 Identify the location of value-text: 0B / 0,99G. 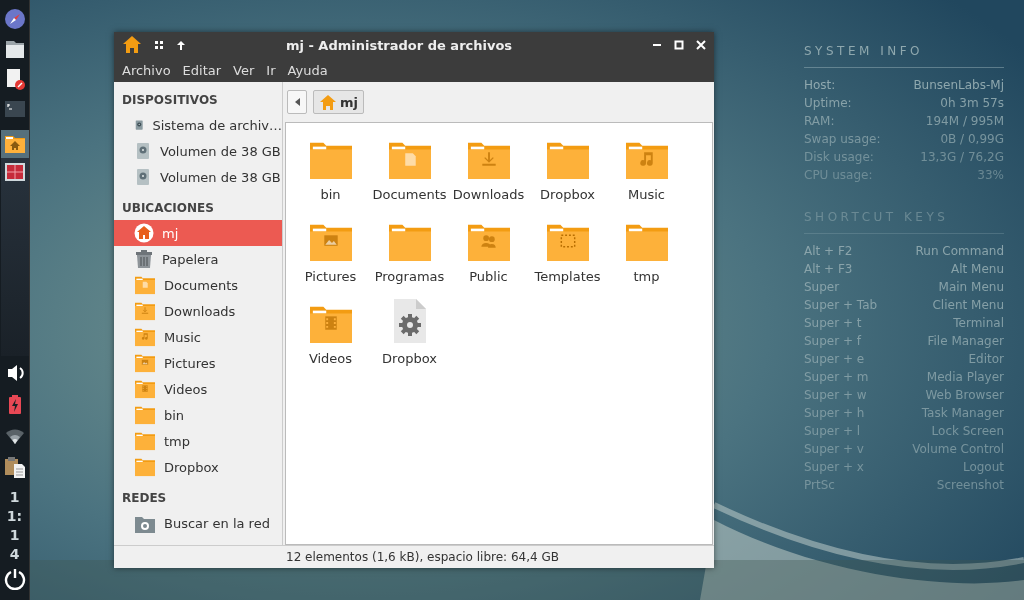
(972, 139).